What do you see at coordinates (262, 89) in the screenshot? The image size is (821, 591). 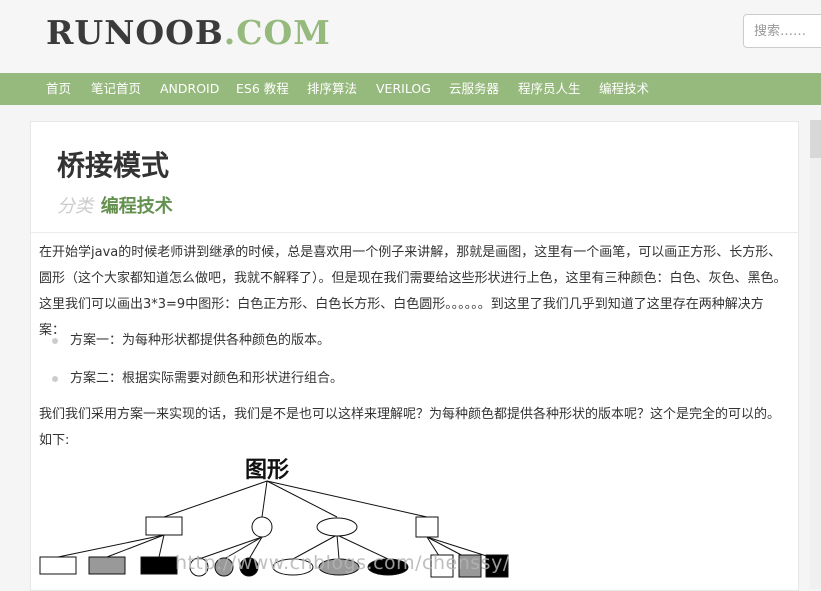 I see `nav-item-es6: ES6 教程` at bounding box center [262, 89].